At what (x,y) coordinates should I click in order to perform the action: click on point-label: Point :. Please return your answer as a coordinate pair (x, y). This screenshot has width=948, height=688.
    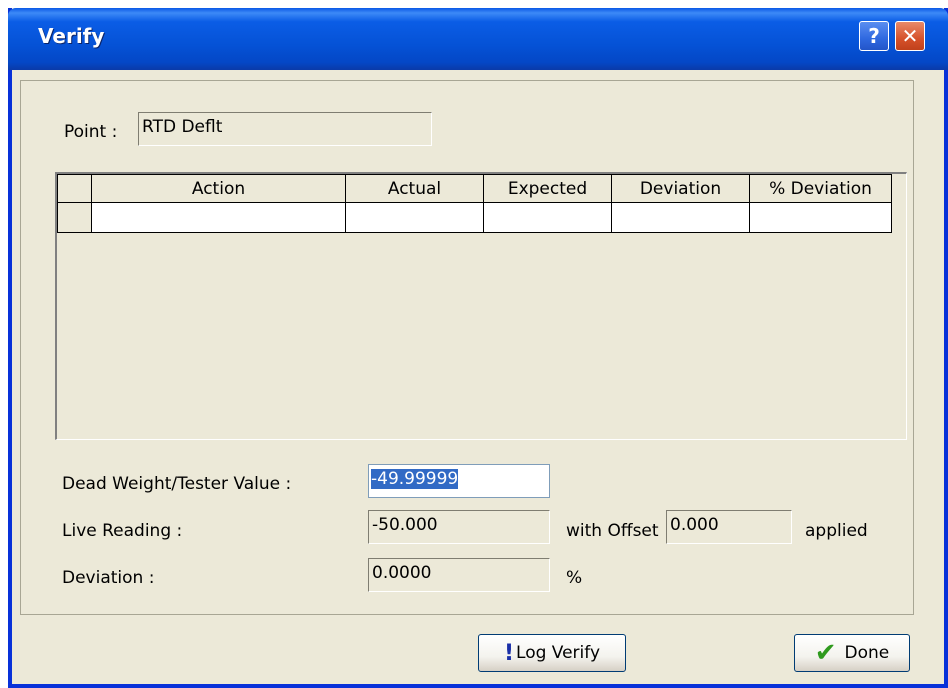
    Looking at the image, I should click on (91, 132).